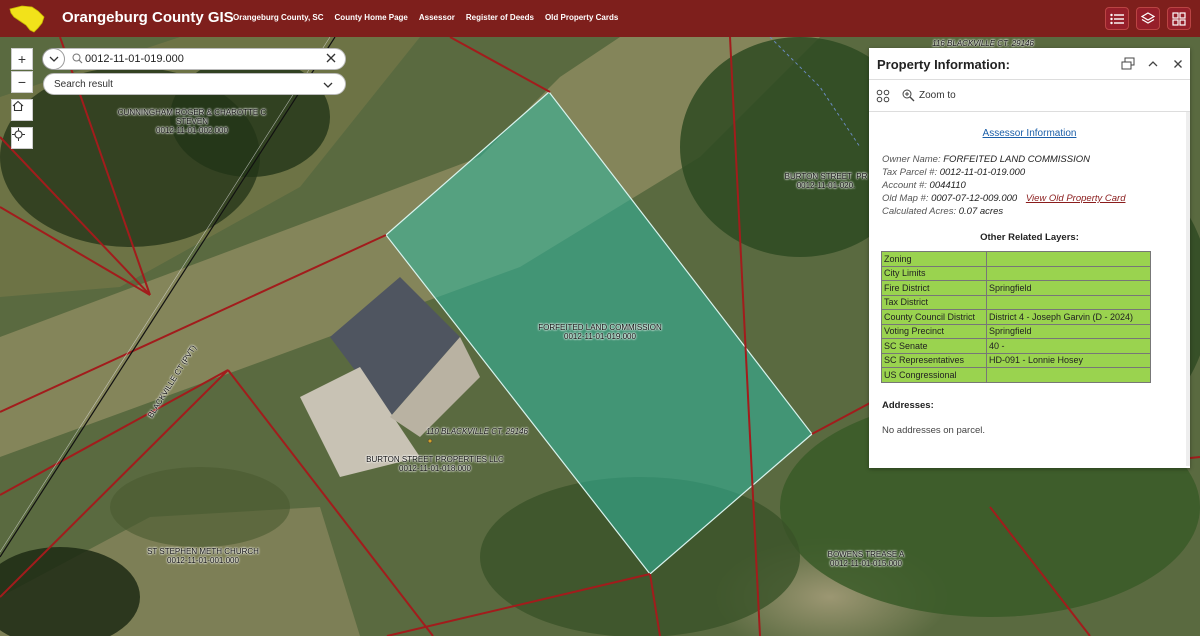 The image size is (1200, 636). Describe the element at coordinates (200, 59) in the screenshot. I see `search-input` at that location.